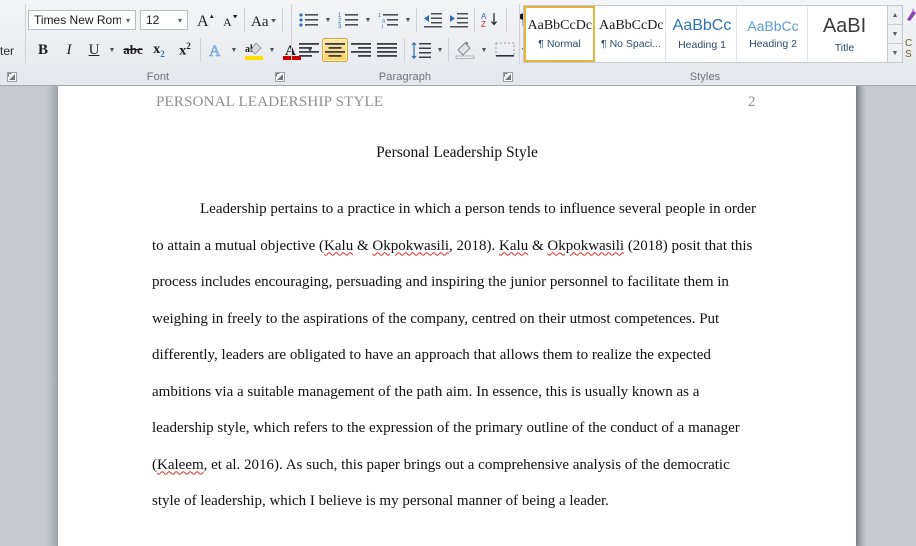 The image size is (916, 546). I want to click on gallery-scroll-down-button: ▼, so click(895, 34).